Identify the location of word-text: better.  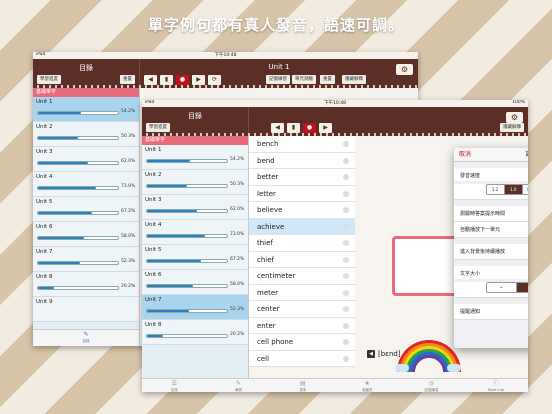
(268, 177).